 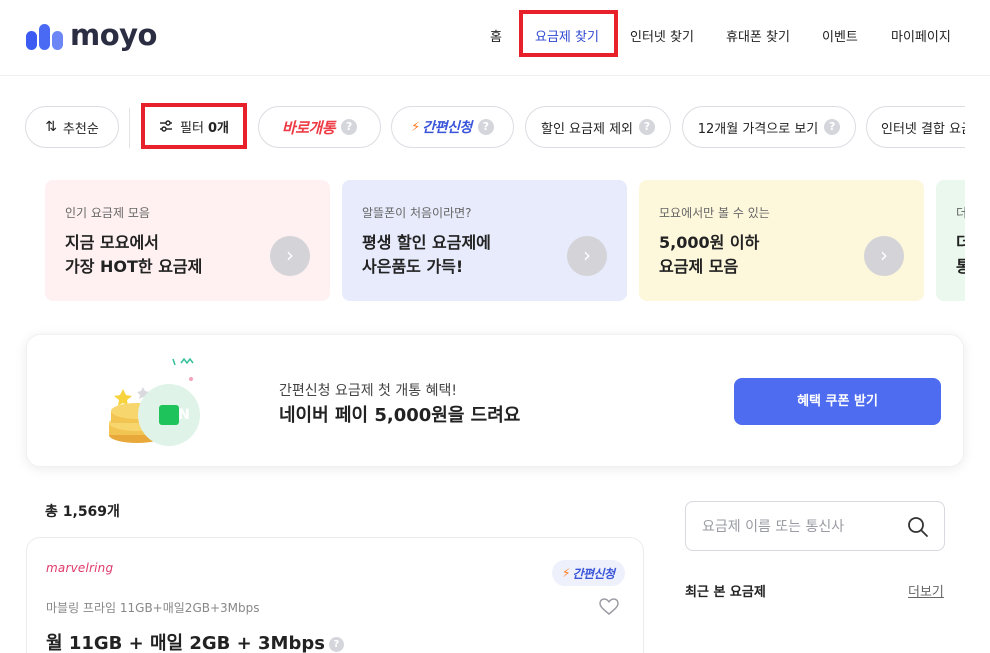 What do you see at coordinates (218, 128) in the screenshot?
I see `filter-count: 0개` at bounding box center [218, 128].